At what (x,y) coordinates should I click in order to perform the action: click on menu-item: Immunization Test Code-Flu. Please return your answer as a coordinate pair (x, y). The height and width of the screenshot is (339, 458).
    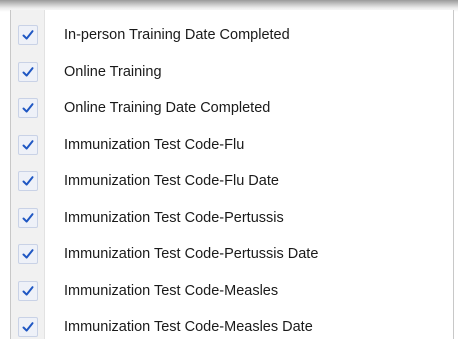
    Looking at the image, I should click on (232, 145).